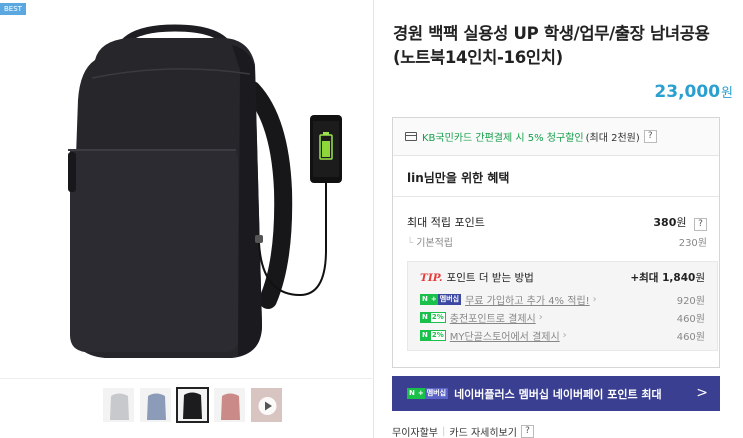 This screenshot has width=743, height=438. Describe the element at coordinates (562, 277) in the screenshot. I see `tip-heading-row: TIP. 포인트 더 받는 방법 +최대 1,840원` at that location.